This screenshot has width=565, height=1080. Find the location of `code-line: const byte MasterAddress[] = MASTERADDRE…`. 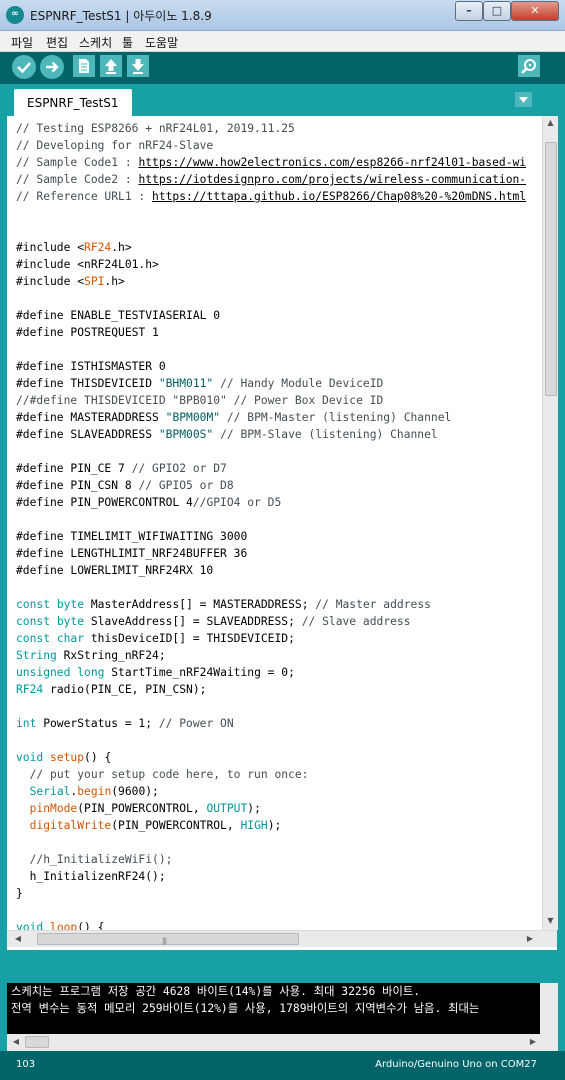

code-line: const byte MasterAddress[] = MASTERADDRE… is located at coordinates (278, 604).